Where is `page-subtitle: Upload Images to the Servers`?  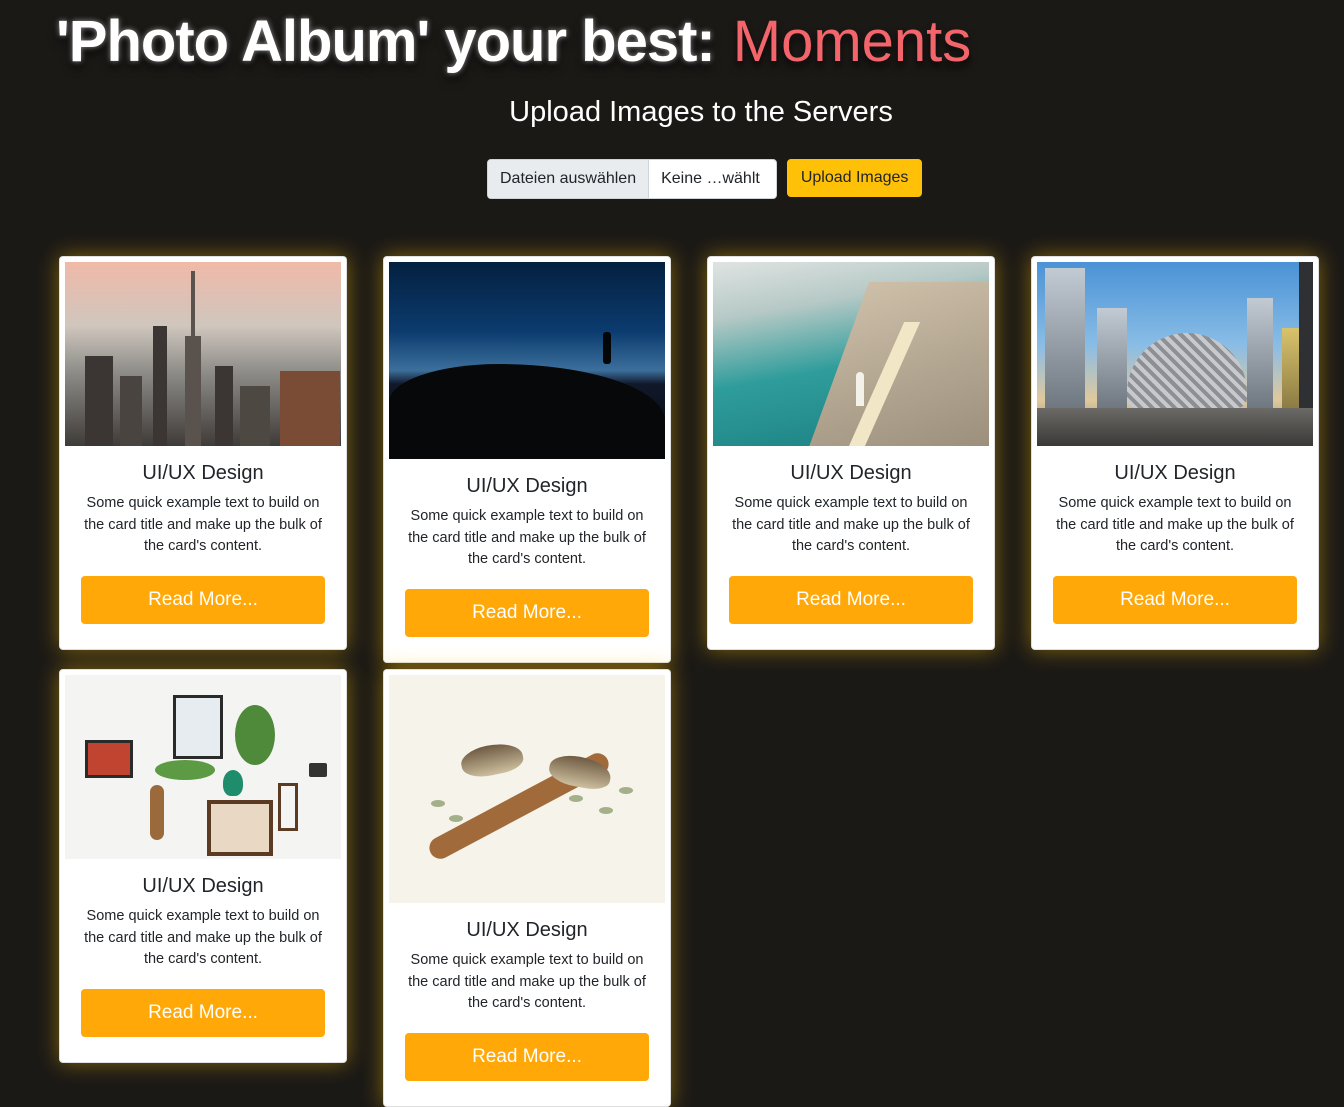
page-subtitle: Upload Images to the Servers is located at coordinates (701, 112).